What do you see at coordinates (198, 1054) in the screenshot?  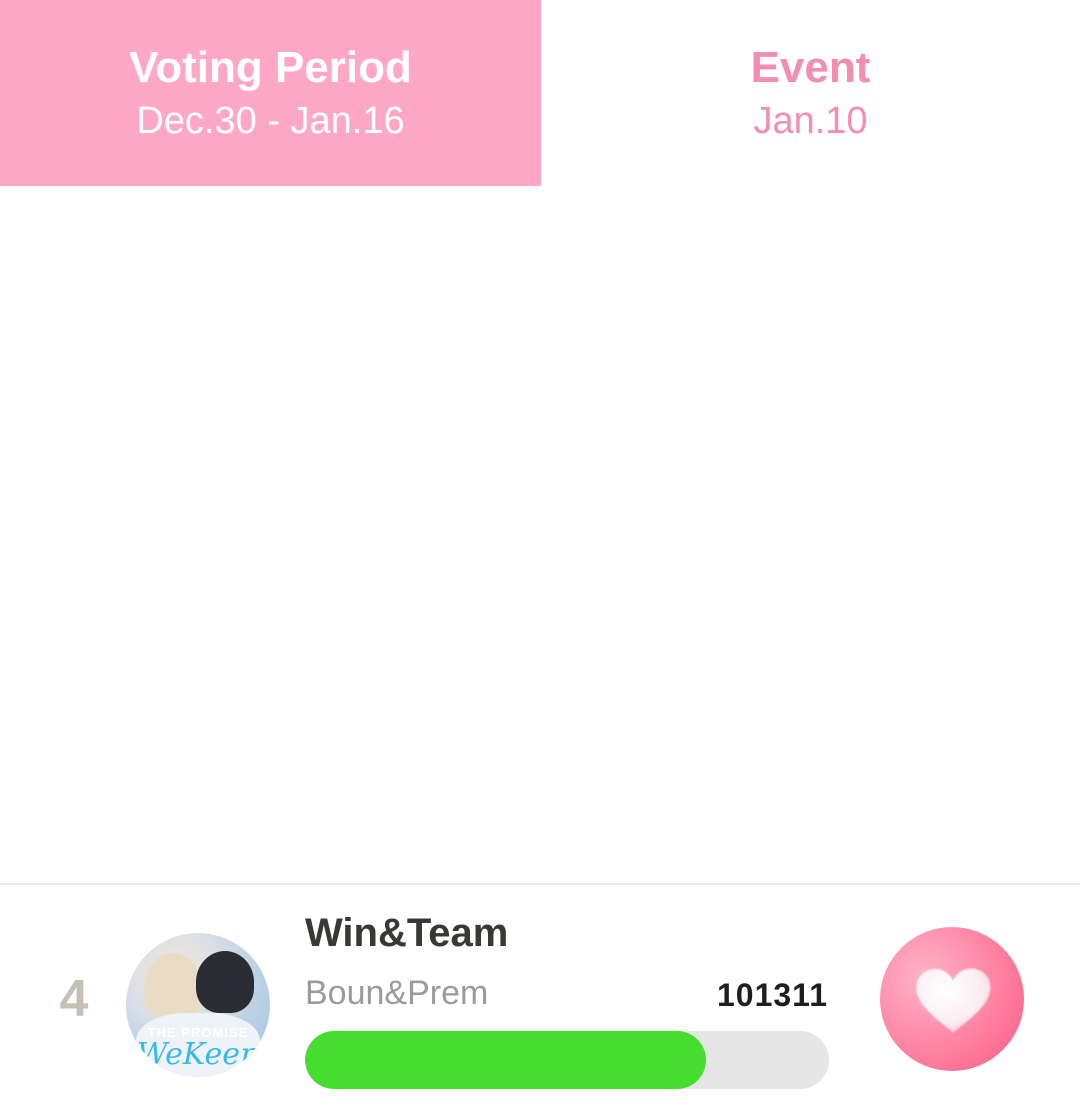 I see `avatar-poster-script: WeKeep` at bounding box center [198, 1054].